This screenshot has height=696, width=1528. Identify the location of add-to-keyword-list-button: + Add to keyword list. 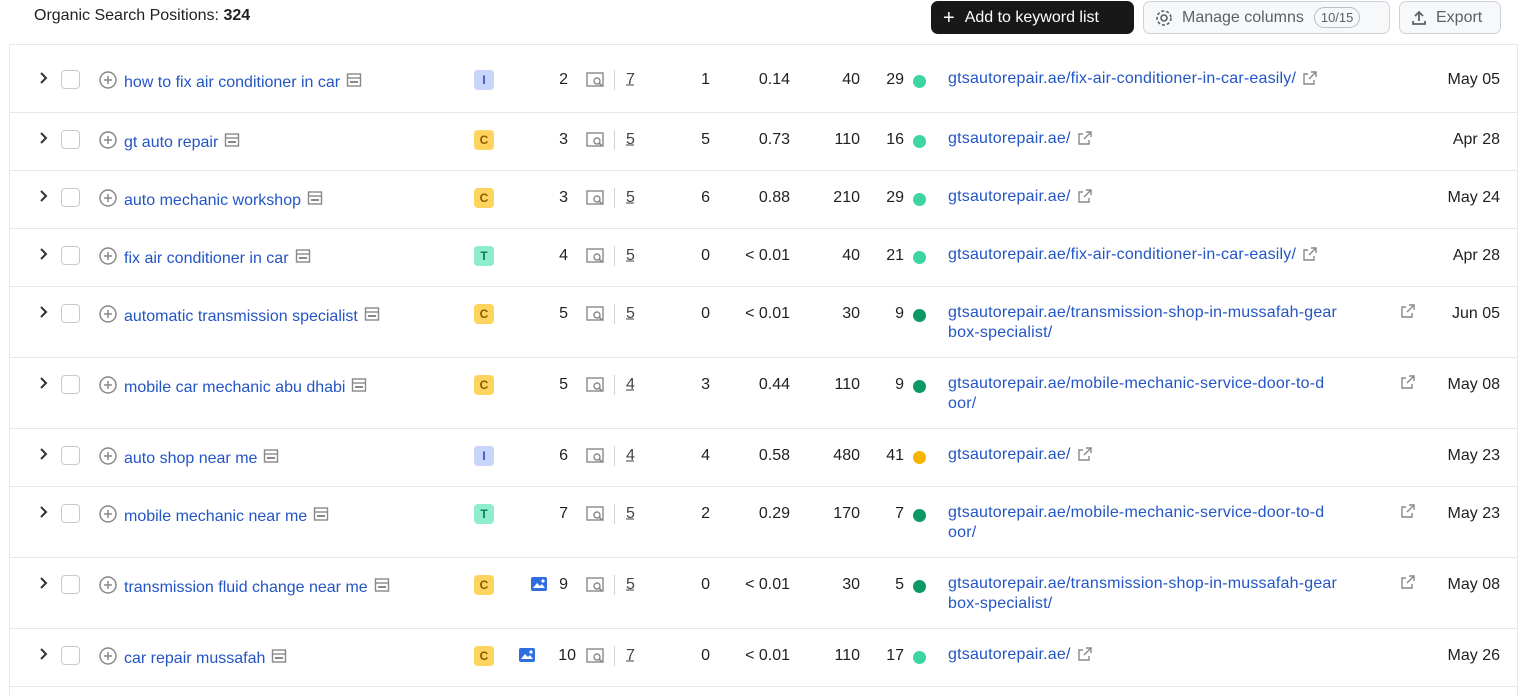
(1032, 17).